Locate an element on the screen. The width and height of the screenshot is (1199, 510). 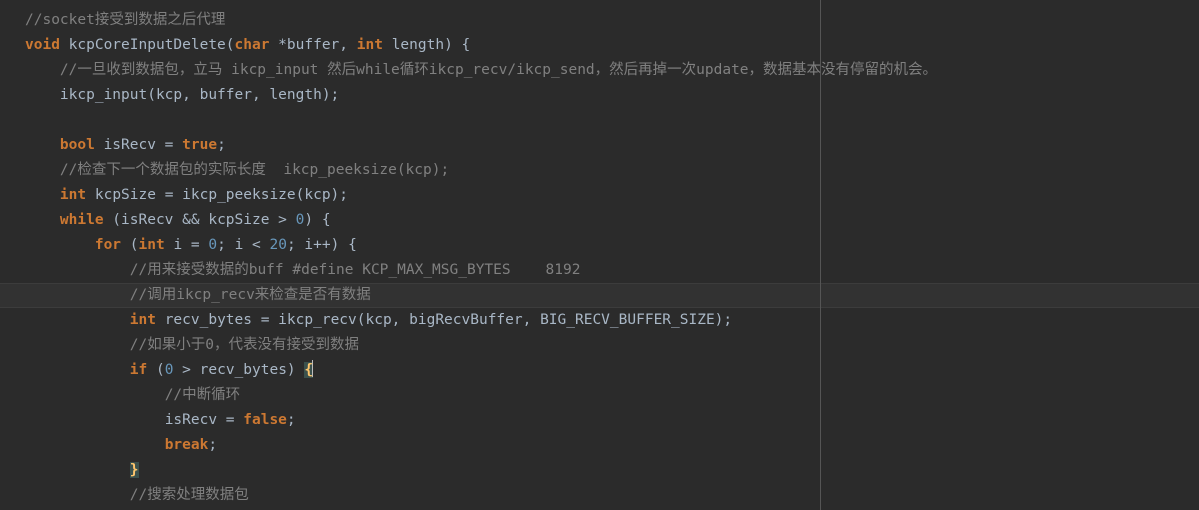
code-keyword-token: void is located at coordinates (42, 45).